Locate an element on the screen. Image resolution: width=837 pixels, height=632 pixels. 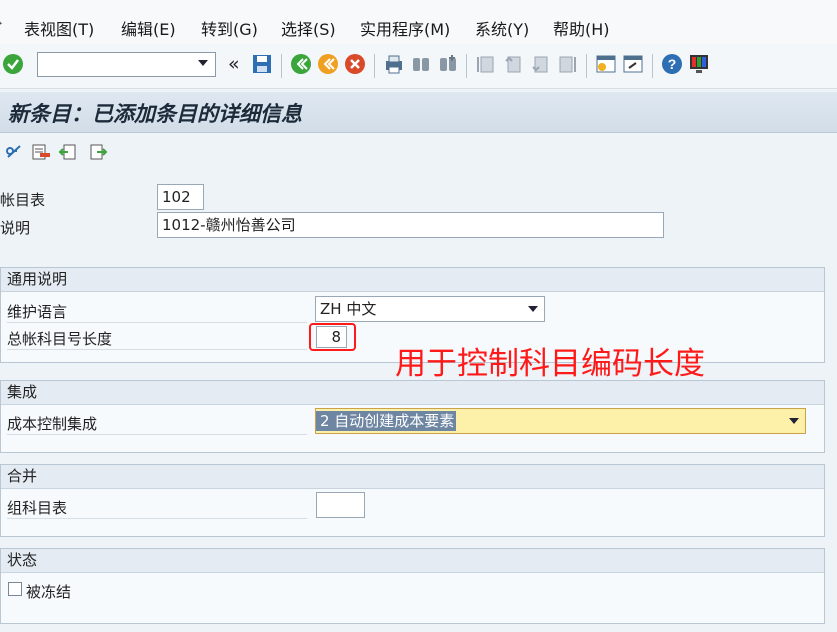
menu-help: 帮助(H) is located at coordinates (581, 28).